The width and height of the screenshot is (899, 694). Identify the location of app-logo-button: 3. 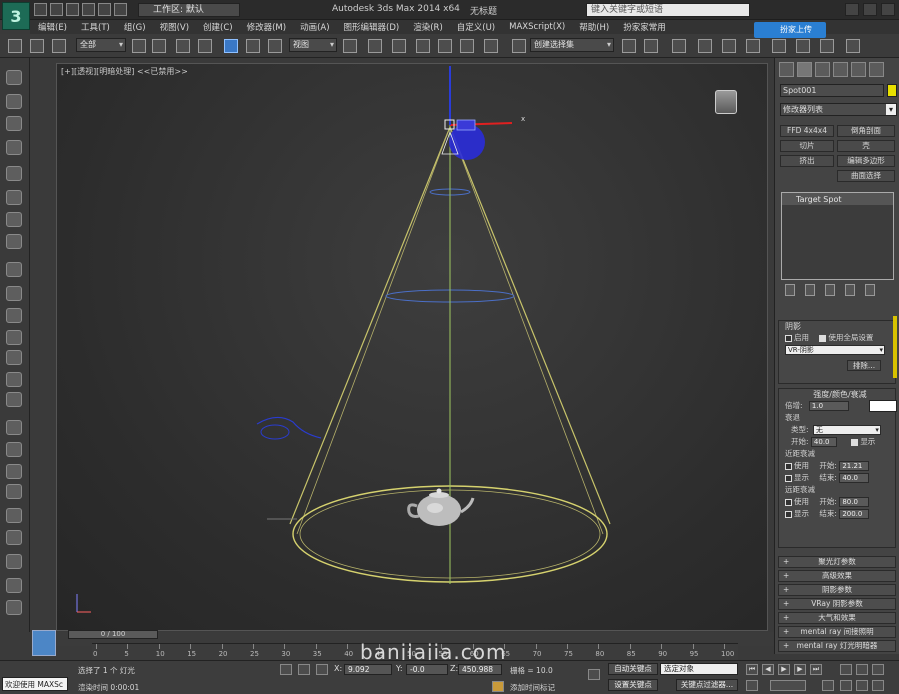
(16, 16).